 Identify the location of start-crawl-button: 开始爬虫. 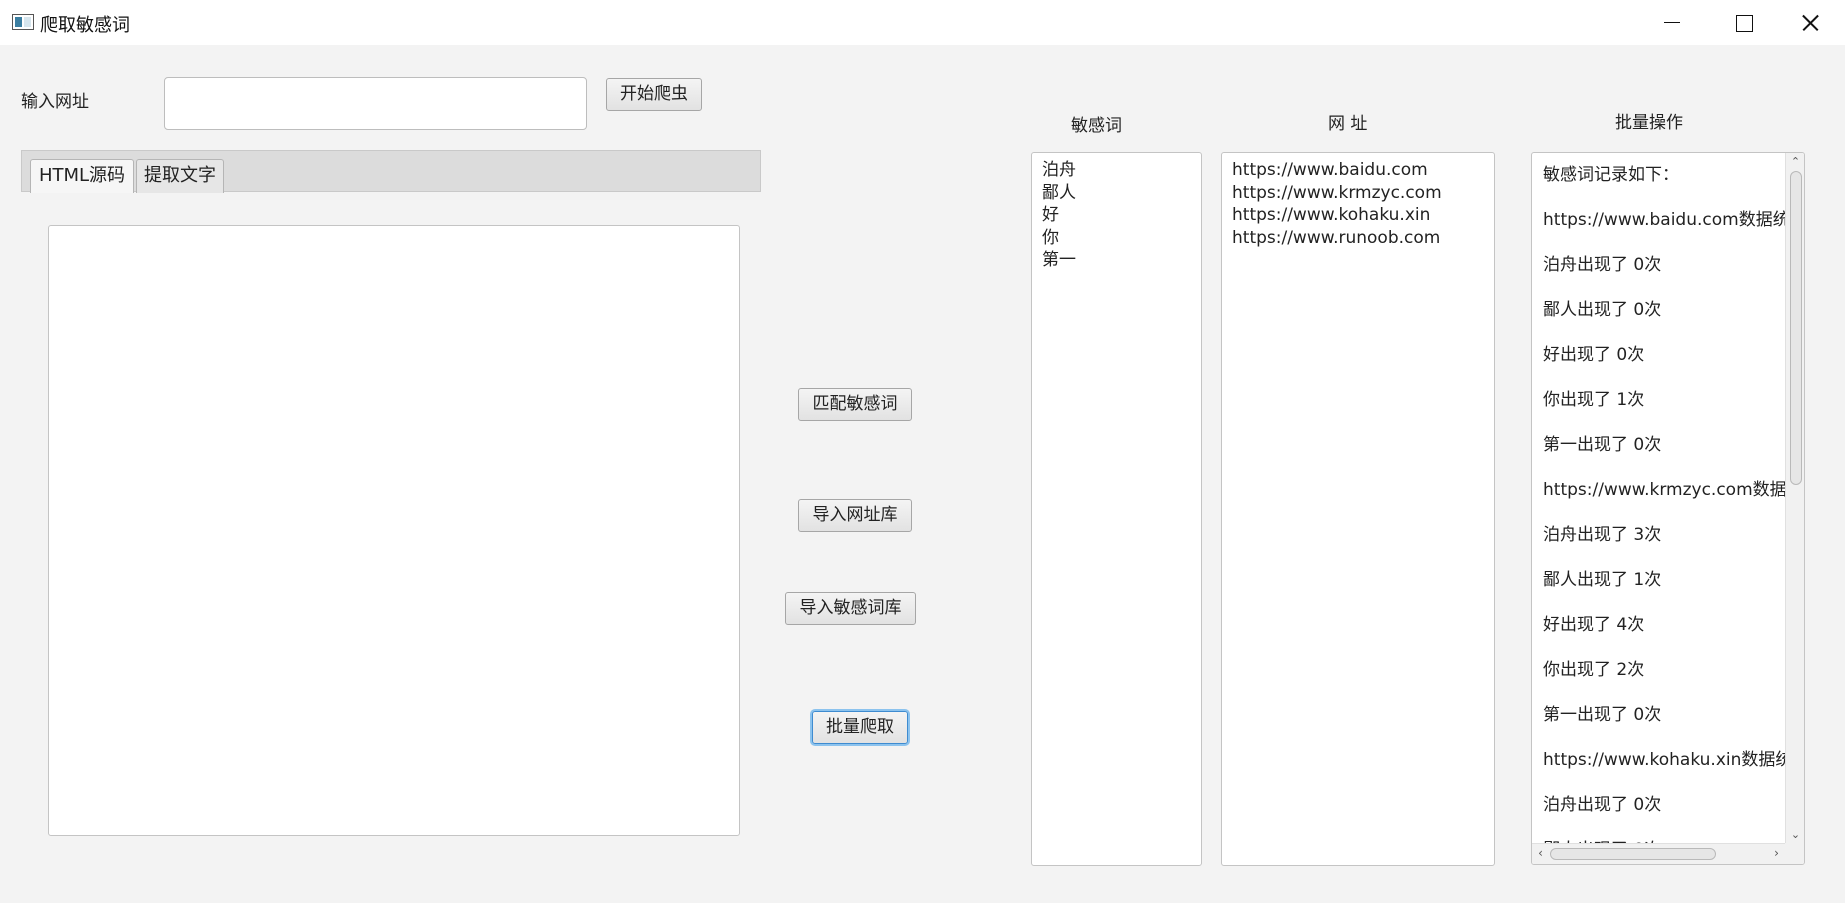
(654, 94).